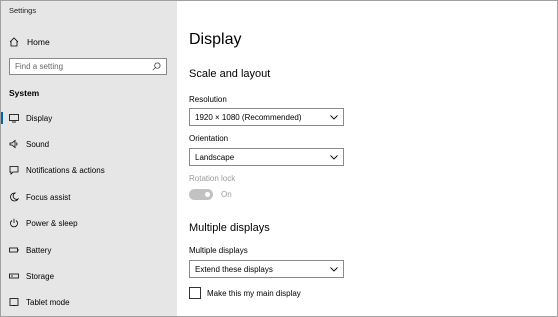  Describe the element at coordinates (212, 178) in the screenshot. I see `rotation-lock-label: Rotation lock` at that location.